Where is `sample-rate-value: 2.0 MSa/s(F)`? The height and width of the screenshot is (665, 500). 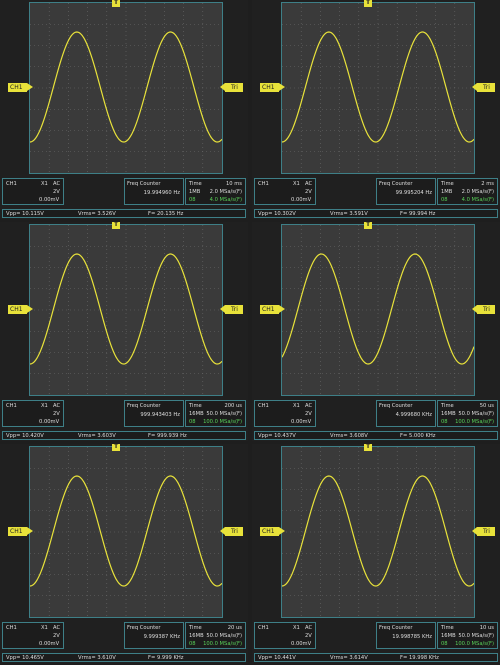
sample-rate-value: 2.0 MSa/s(F) is located at coordinates (477, 192).